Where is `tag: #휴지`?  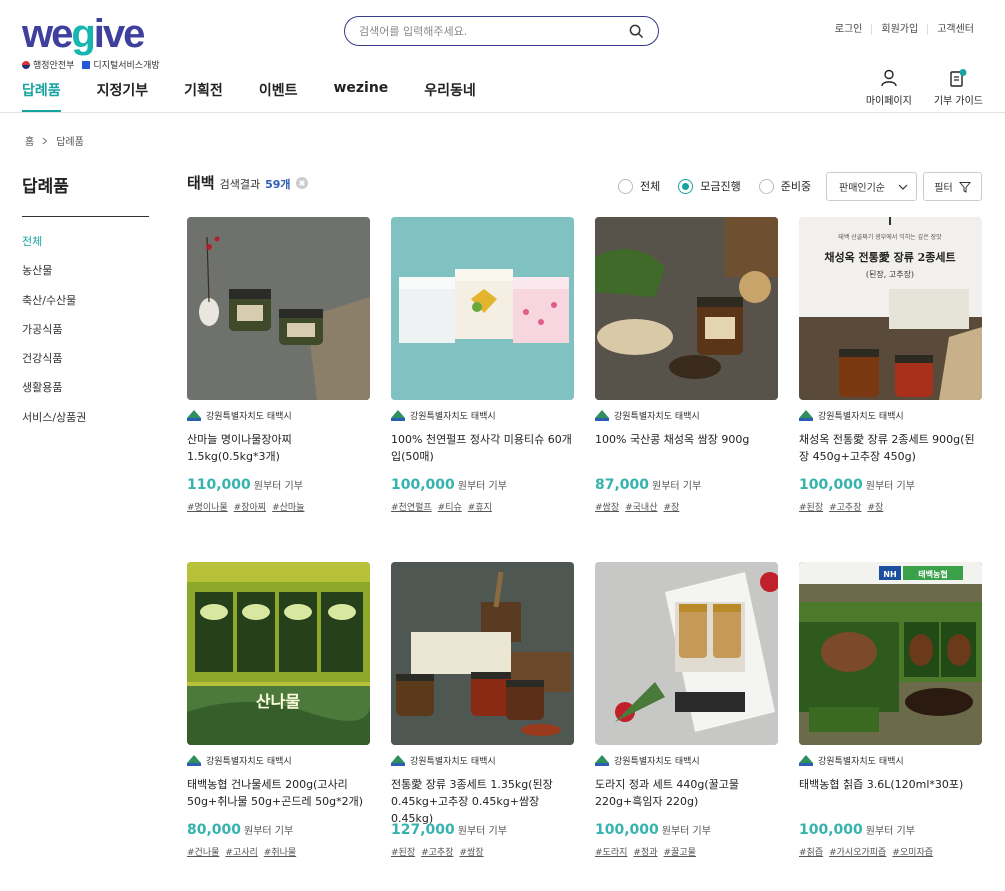
tag: #휴지 is located at coordinates (480, 506).